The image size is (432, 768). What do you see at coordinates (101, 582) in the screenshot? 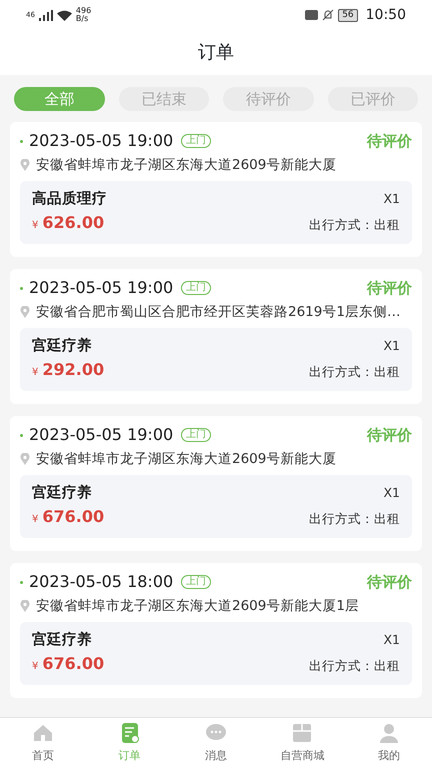
I see `order-time: 2023-05-05 18:00` at bounding box center [101, 582].